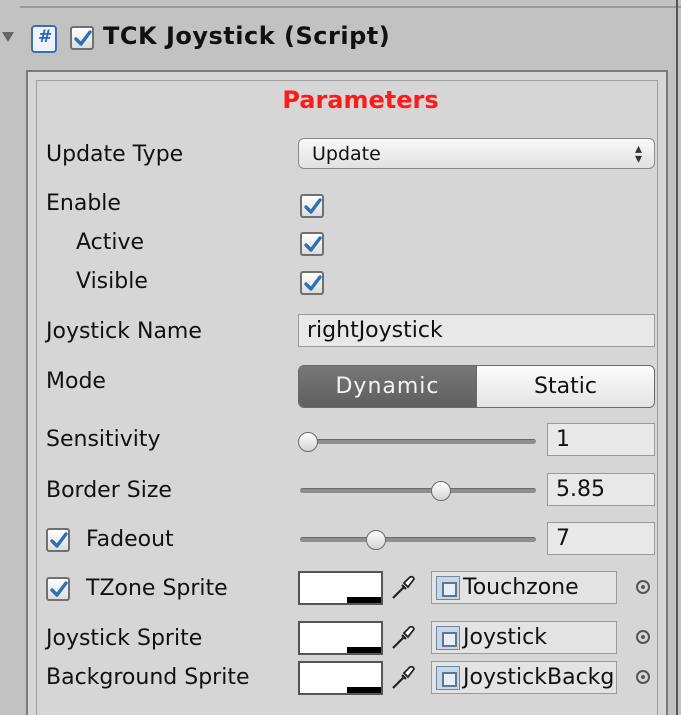 Image resolution: width=681 pixels, height=715 pixels. I want to click on border-size-label: Border Size, so click(109, 490).